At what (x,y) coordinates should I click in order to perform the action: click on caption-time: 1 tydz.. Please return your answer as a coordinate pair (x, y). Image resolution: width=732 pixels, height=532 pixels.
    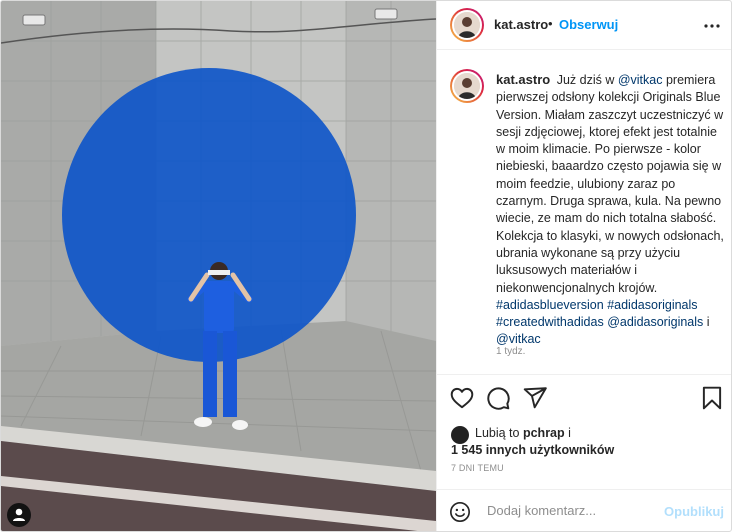
    Looking at the image, I should click on (510, 351).